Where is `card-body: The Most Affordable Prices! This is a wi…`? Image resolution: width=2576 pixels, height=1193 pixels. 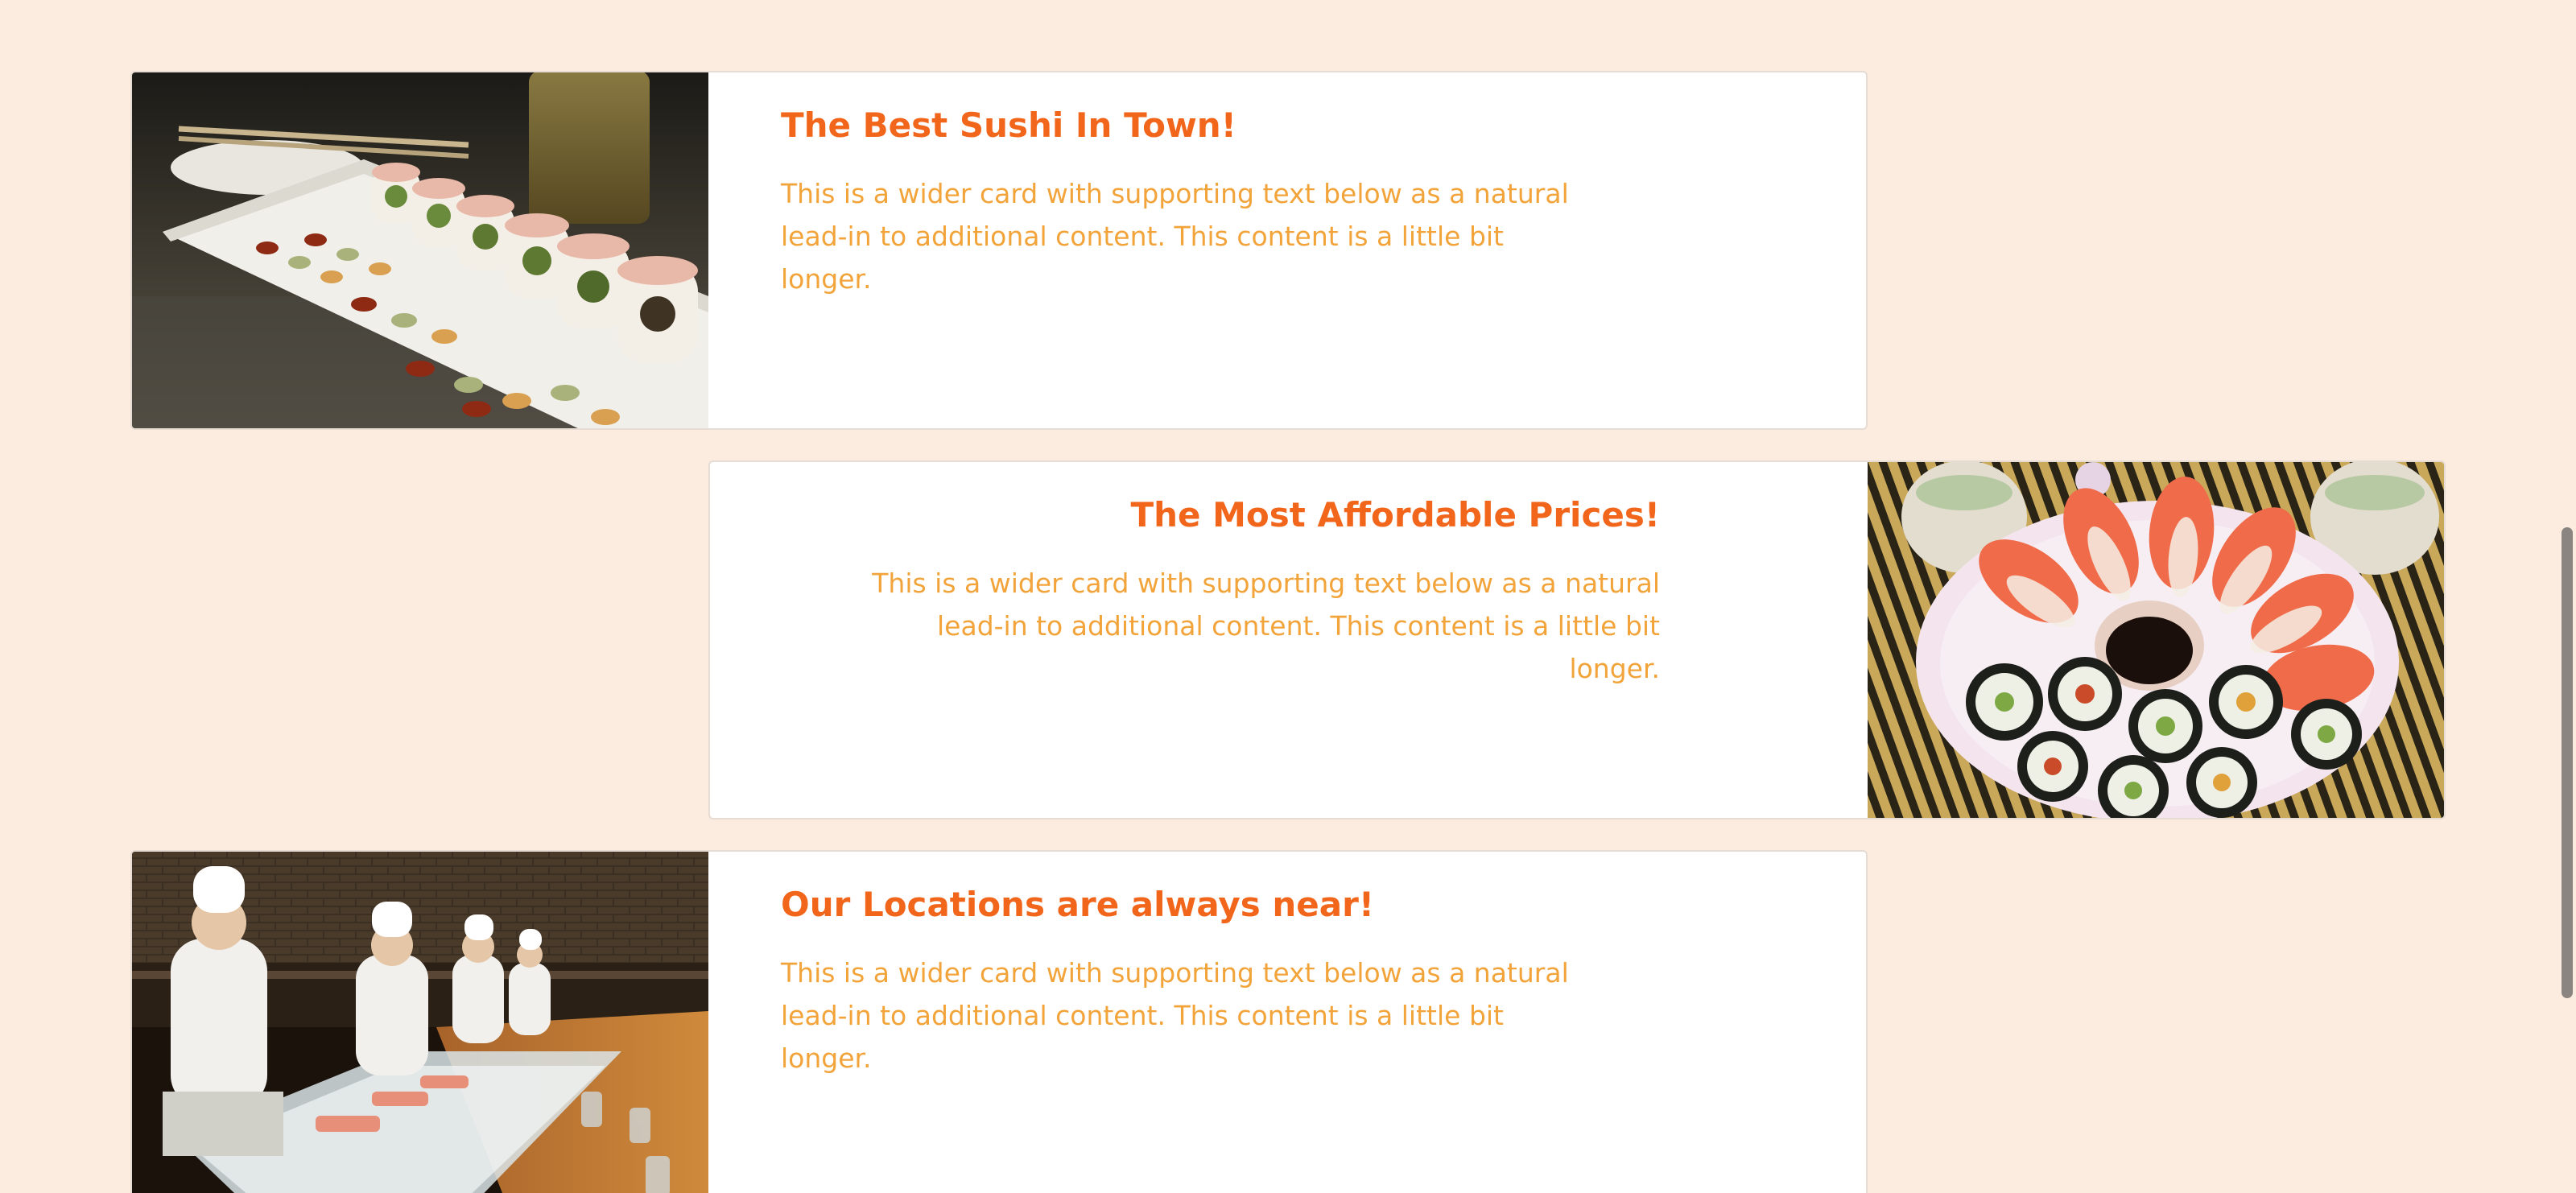 card-body: The Most Affordable Prices! This is a wi… is located at coordinates (1217, 576).